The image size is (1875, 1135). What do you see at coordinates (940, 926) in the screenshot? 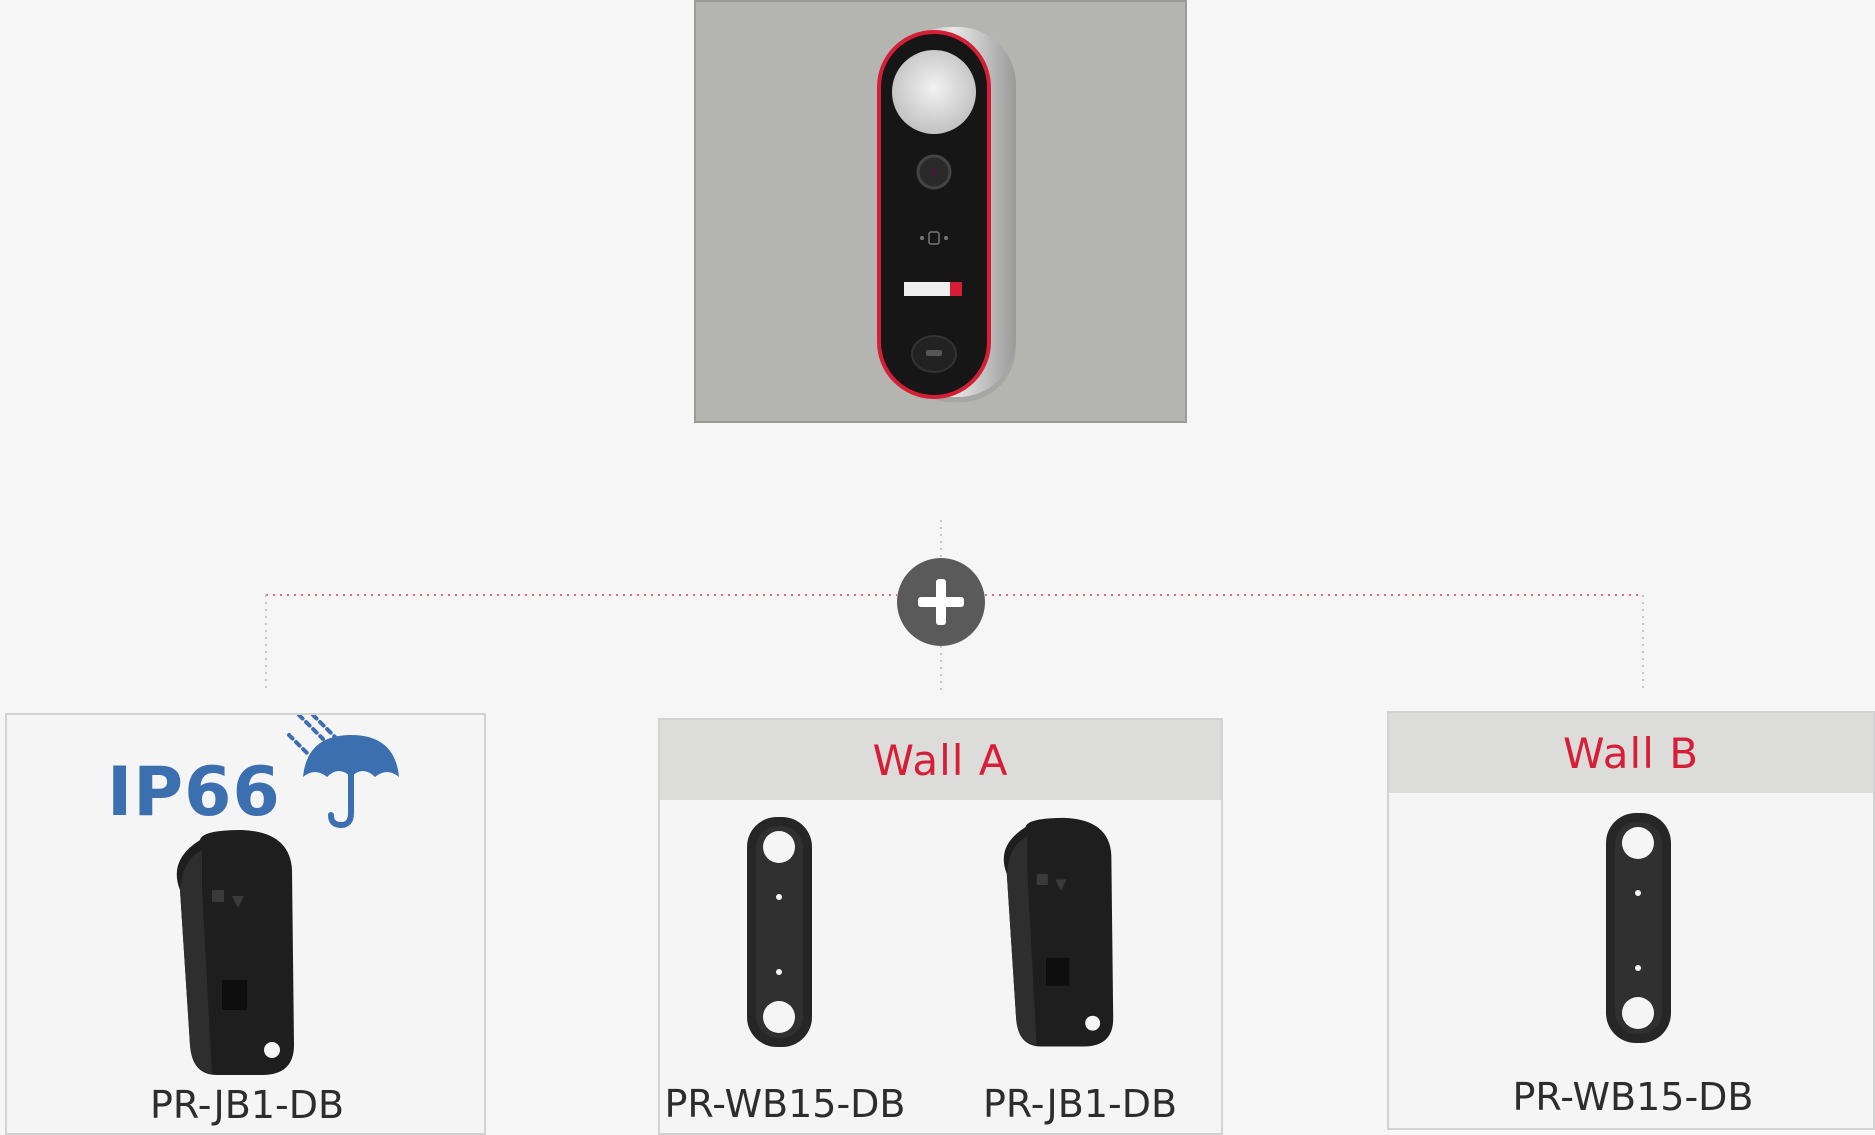
I see `panel-wall-a: Wall A PR-WB15-DB PR-JB1-DB` at bounding box center [940, 926].